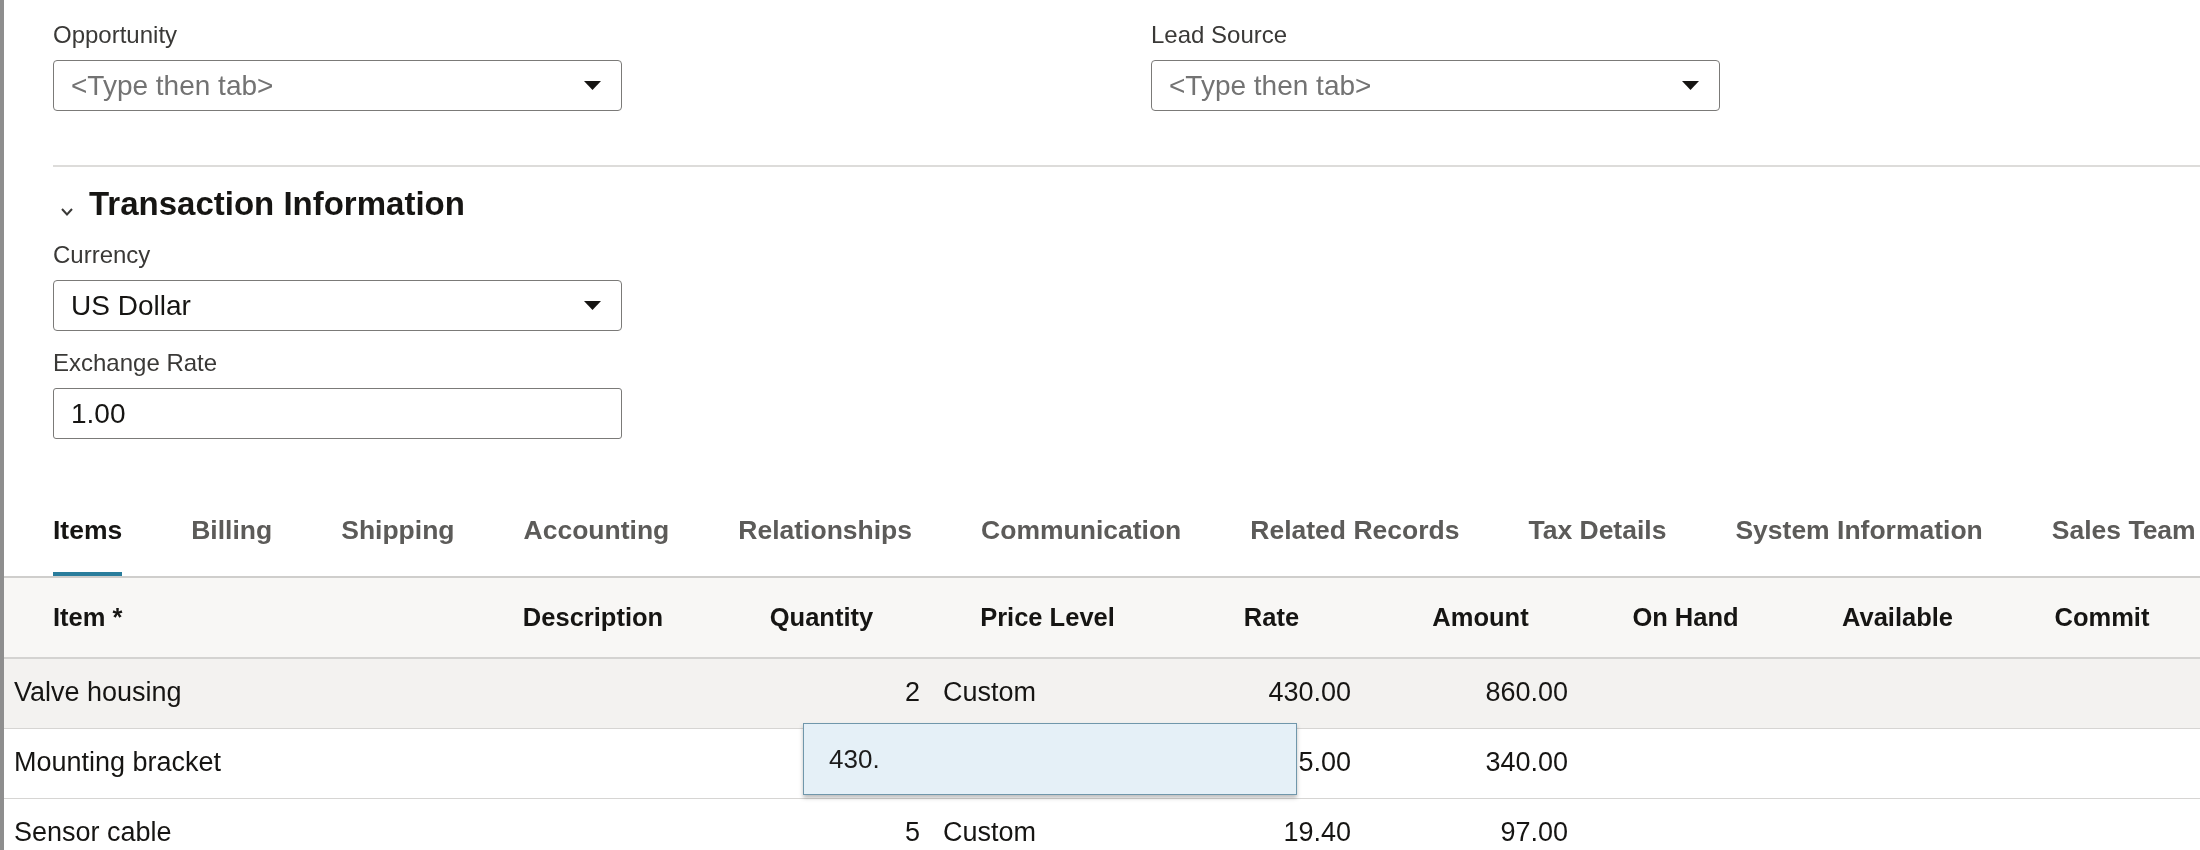 The height and width of the screenshot is (850, 2200). I want to click on tab: Billing, so click(232, 545).